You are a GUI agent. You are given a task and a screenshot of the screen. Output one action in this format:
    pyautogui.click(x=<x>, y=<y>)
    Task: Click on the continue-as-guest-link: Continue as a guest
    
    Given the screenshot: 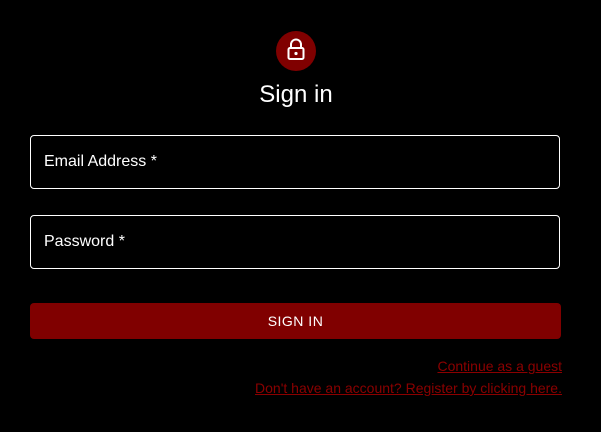 What is the action you would take?
    pyautogui.click(x=499, y=366)
    